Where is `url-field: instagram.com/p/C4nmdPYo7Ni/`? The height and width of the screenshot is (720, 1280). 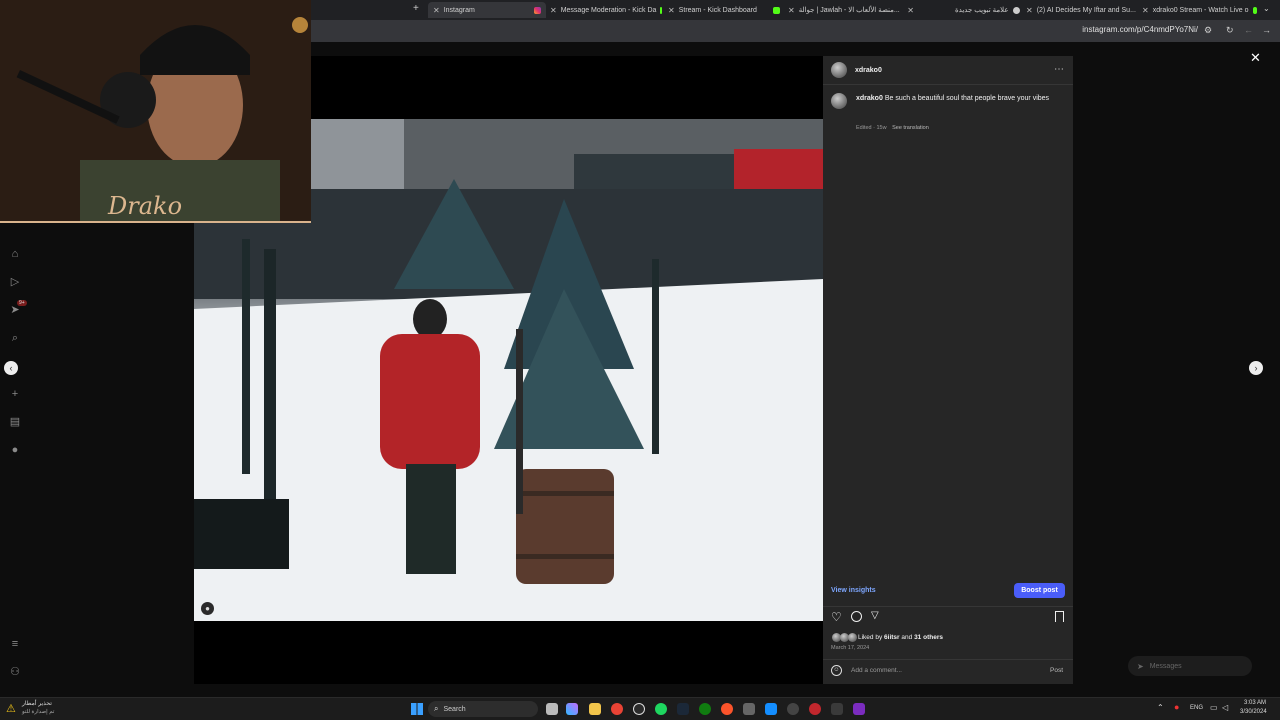 url-field: instagram.com/p/C4nmdPYo7Ni/ is located at coordinates (1140, 29).